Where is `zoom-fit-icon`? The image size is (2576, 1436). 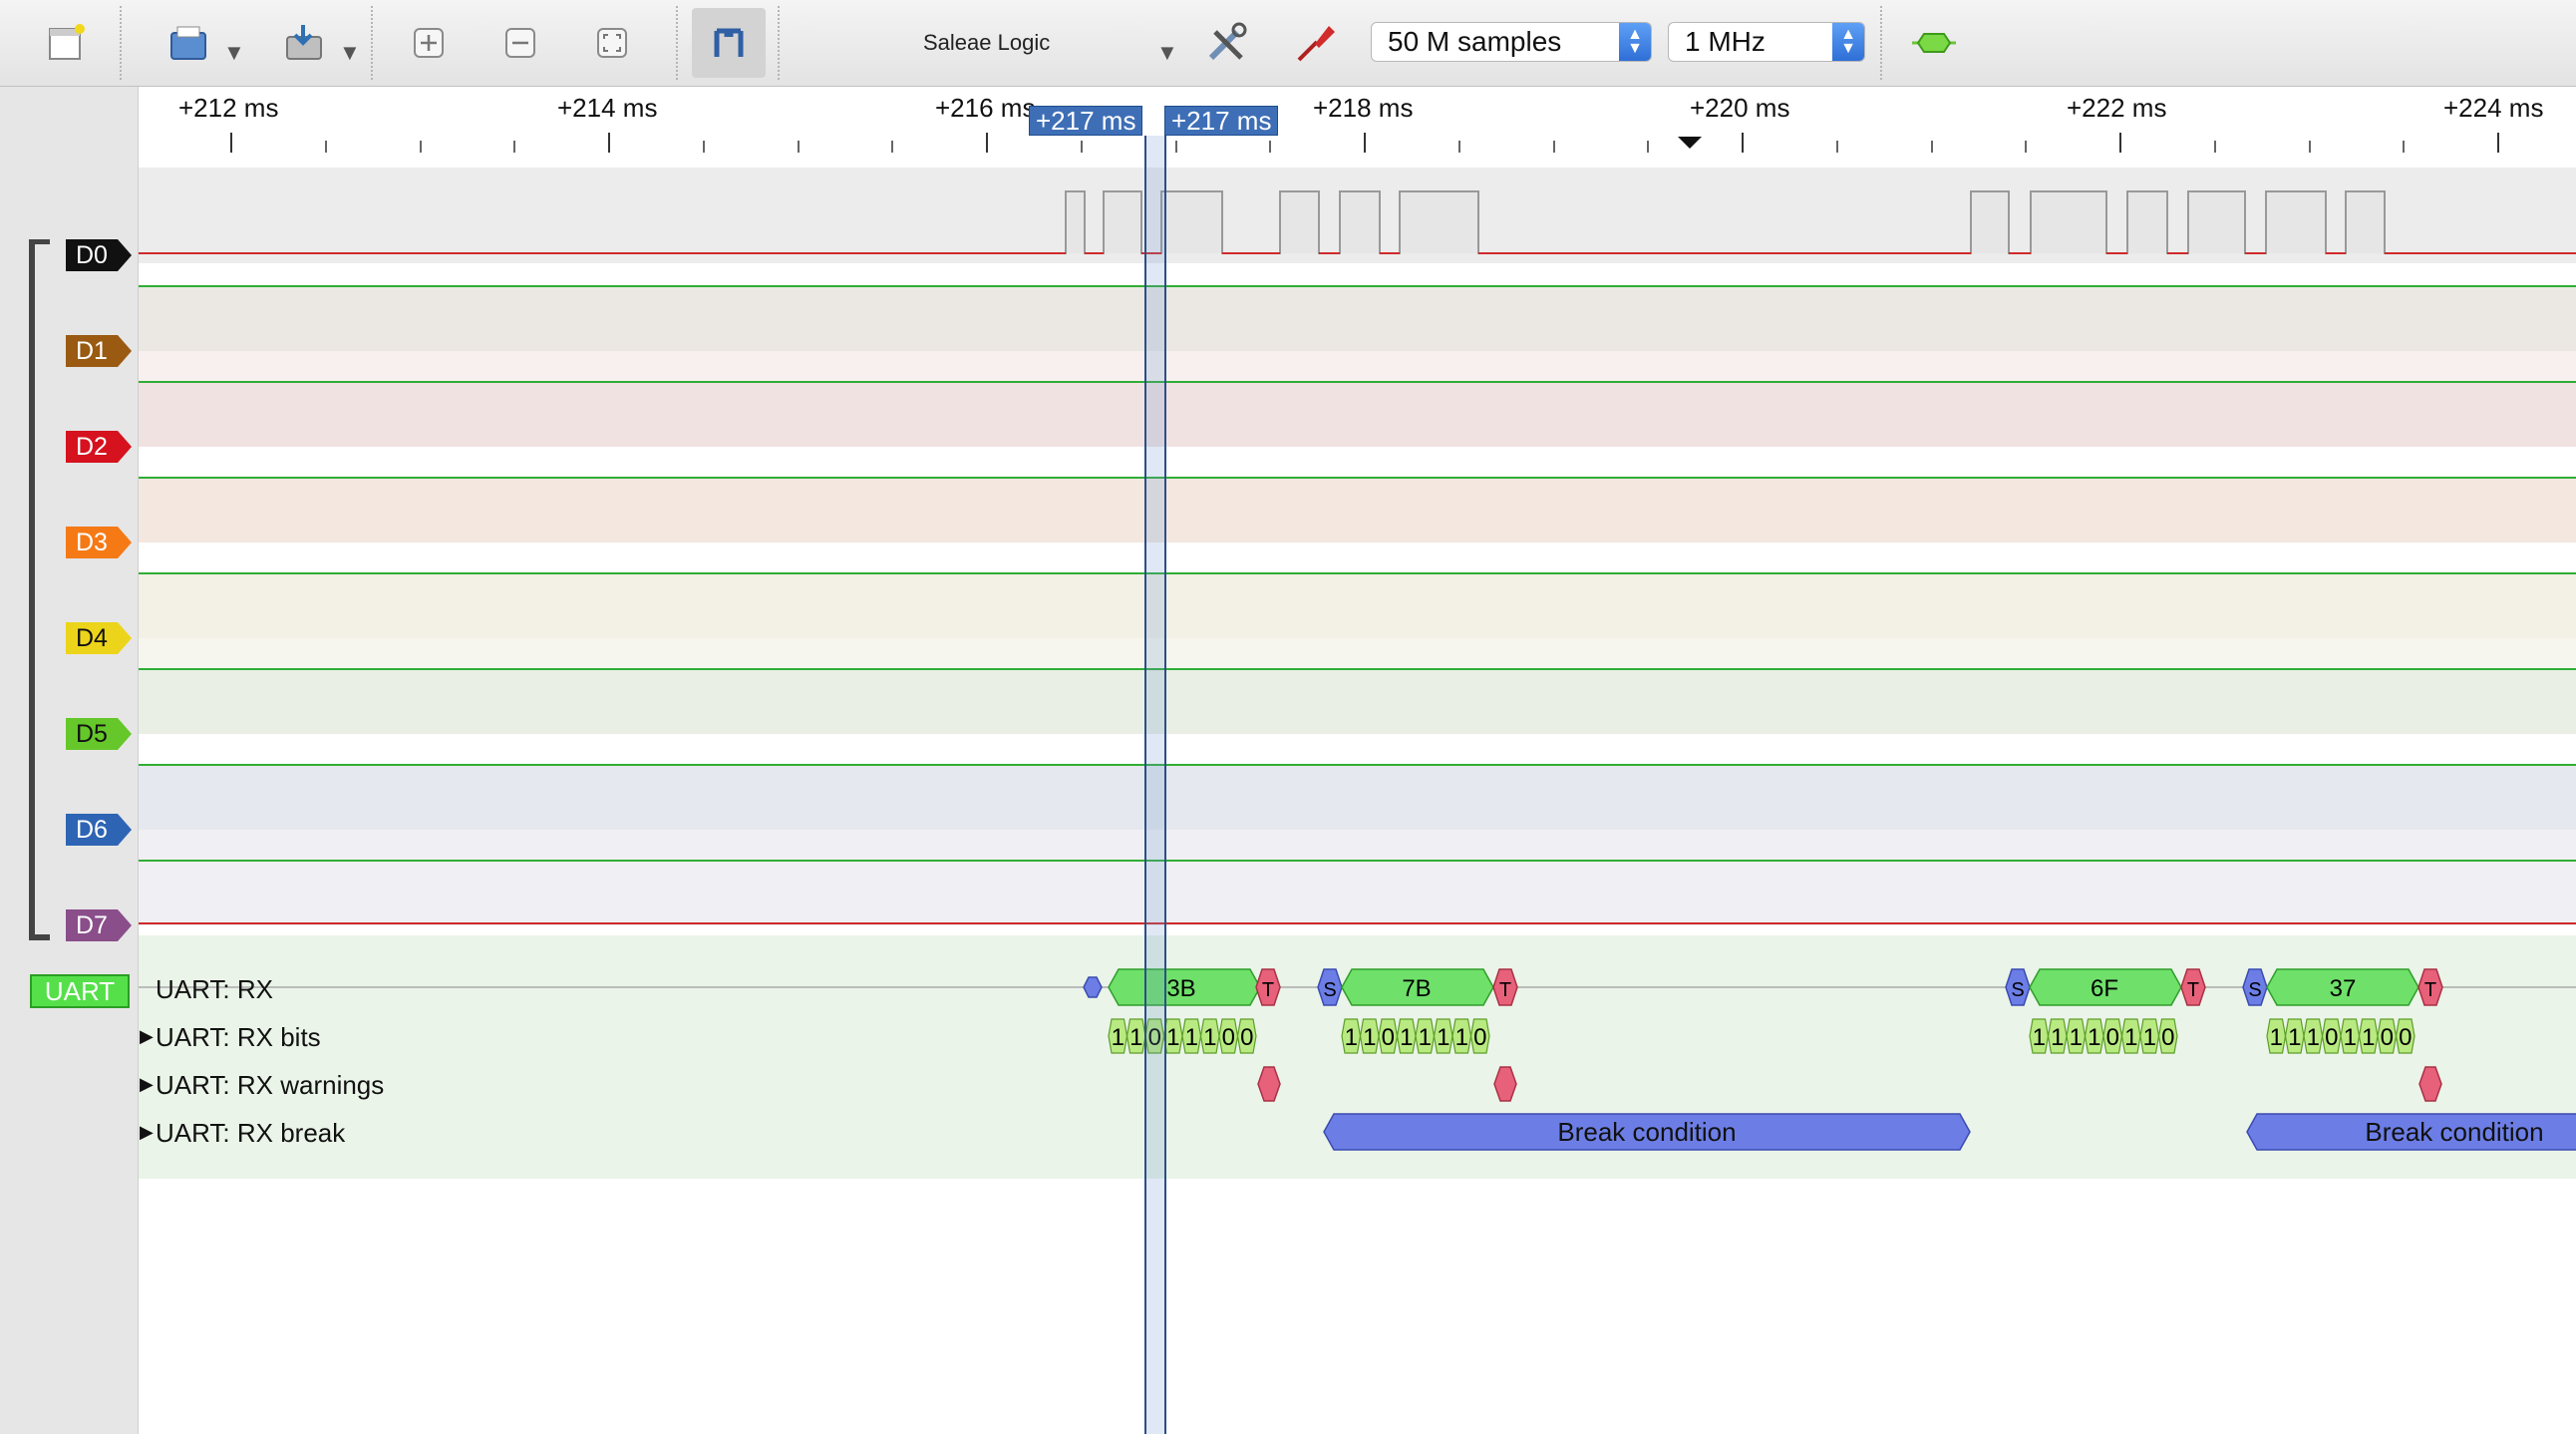 zoom-fit-icon is located at coordinates (612, 43).